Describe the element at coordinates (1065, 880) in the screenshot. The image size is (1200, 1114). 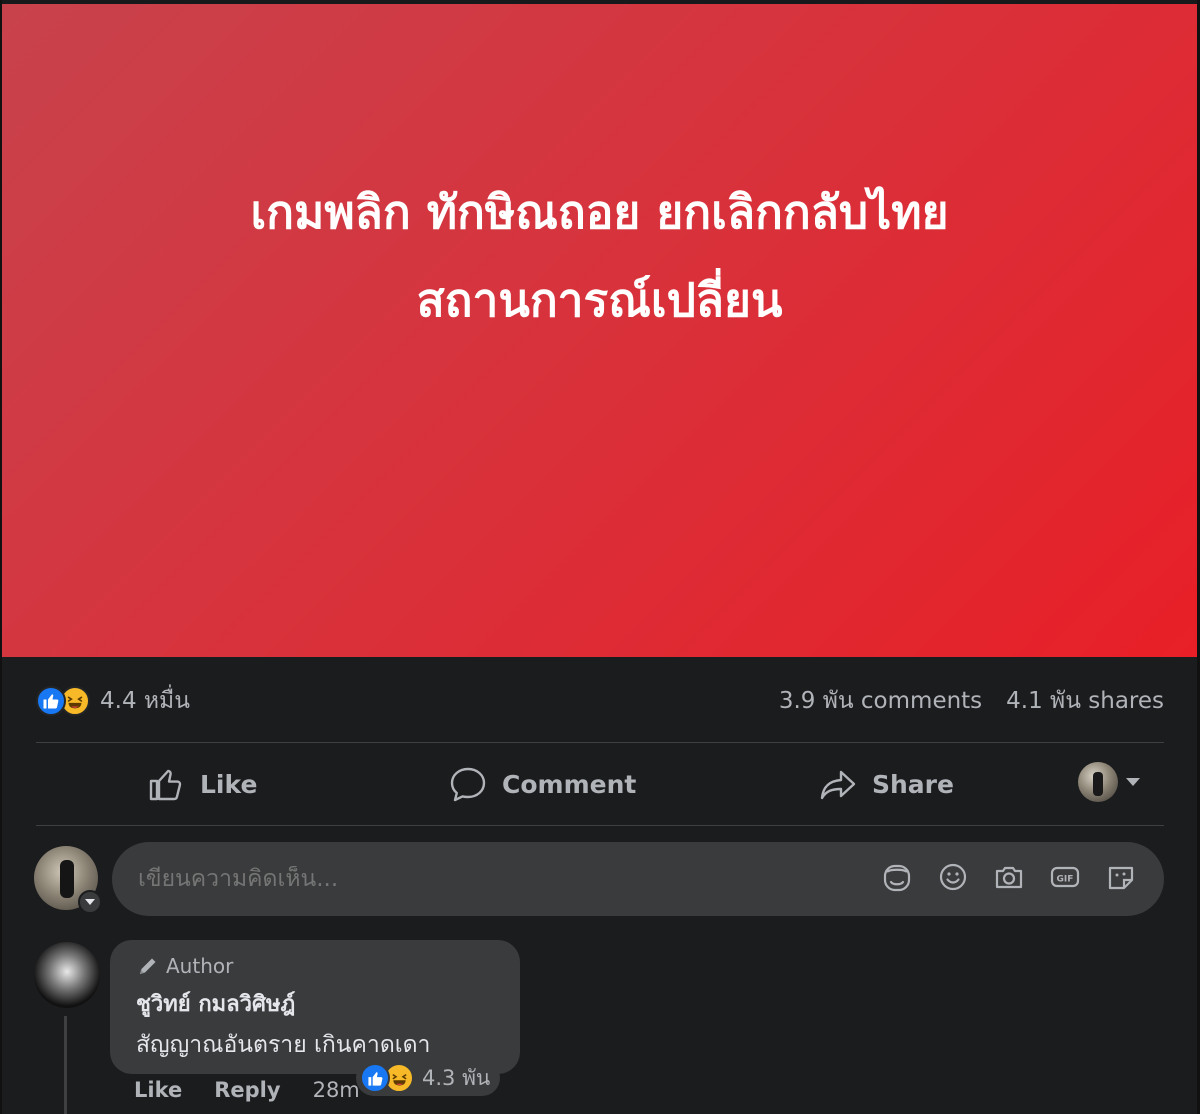
I see `svg-text: GIF` at that location.